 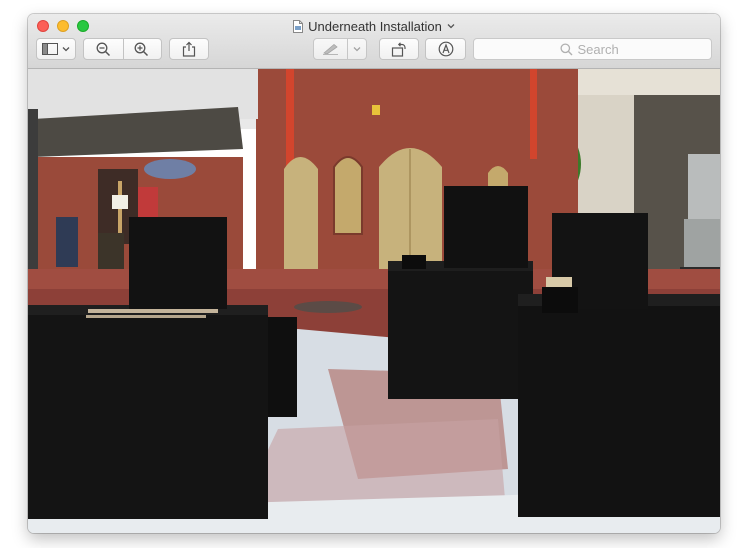 I want to click on document-icon, so click(x=298, y=26).